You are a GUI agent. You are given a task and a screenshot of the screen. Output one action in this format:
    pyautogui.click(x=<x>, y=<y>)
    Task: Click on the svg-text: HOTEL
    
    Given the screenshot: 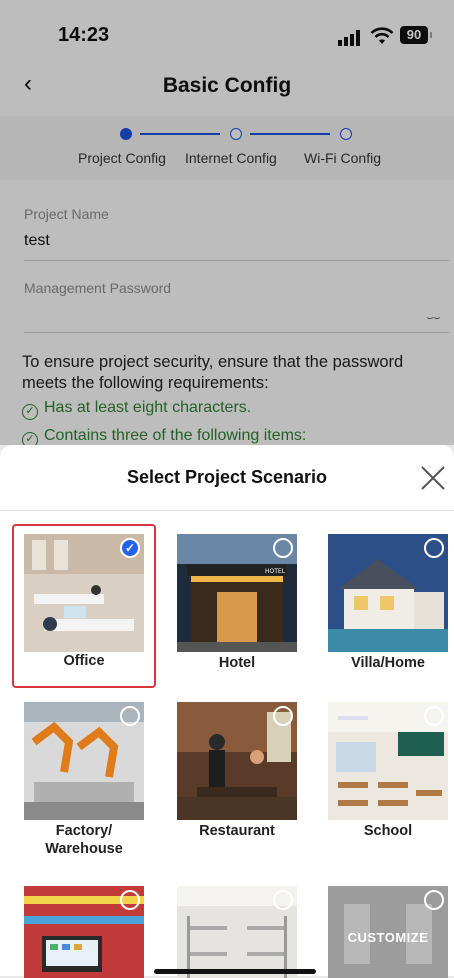 What is the action you would take?
    pyautogui.click(x=275, y=571)
    